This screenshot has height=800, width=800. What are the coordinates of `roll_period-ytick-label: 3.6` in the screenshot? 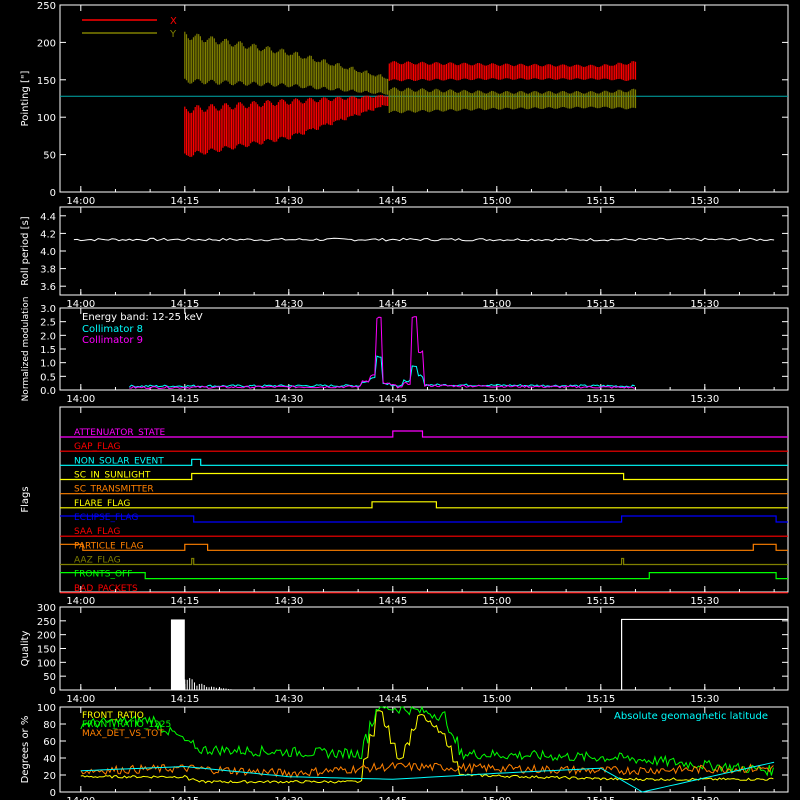 It's located at (48, 287).